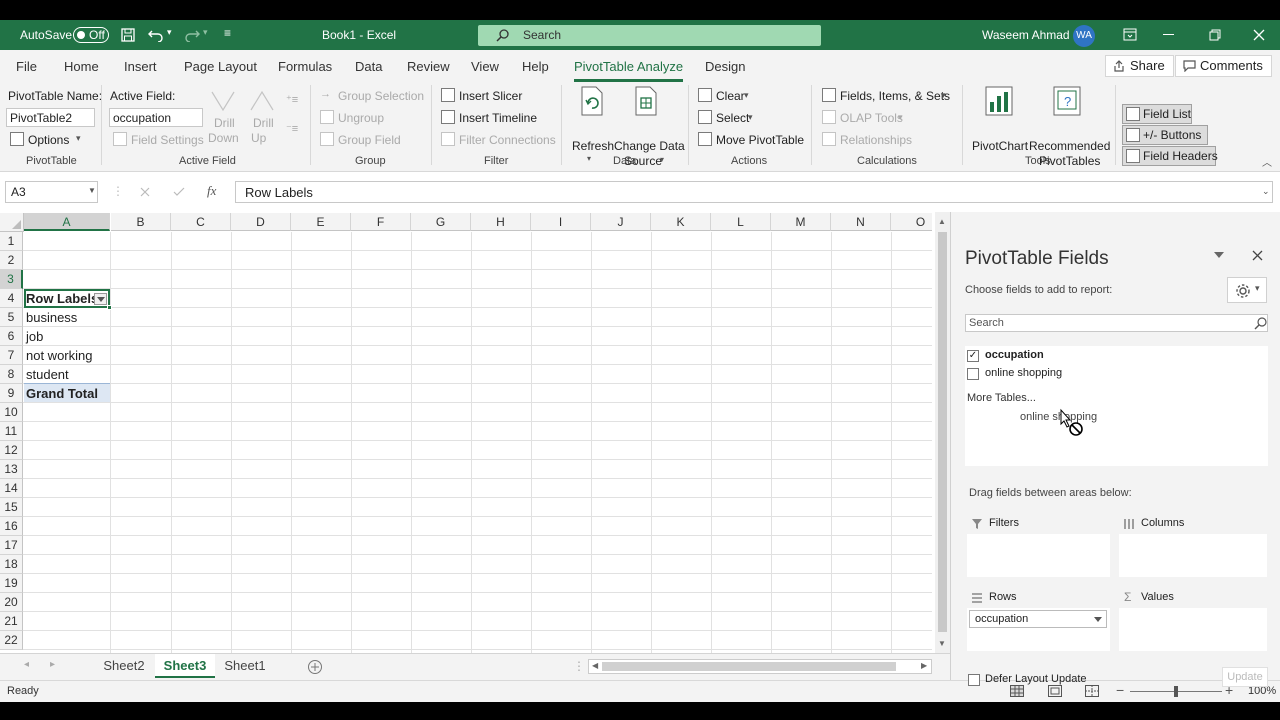 The image size is (1280, 720). Describe the element at coordinates (1245, 677) in the screenshot. I see `update-button: Update` at that location.